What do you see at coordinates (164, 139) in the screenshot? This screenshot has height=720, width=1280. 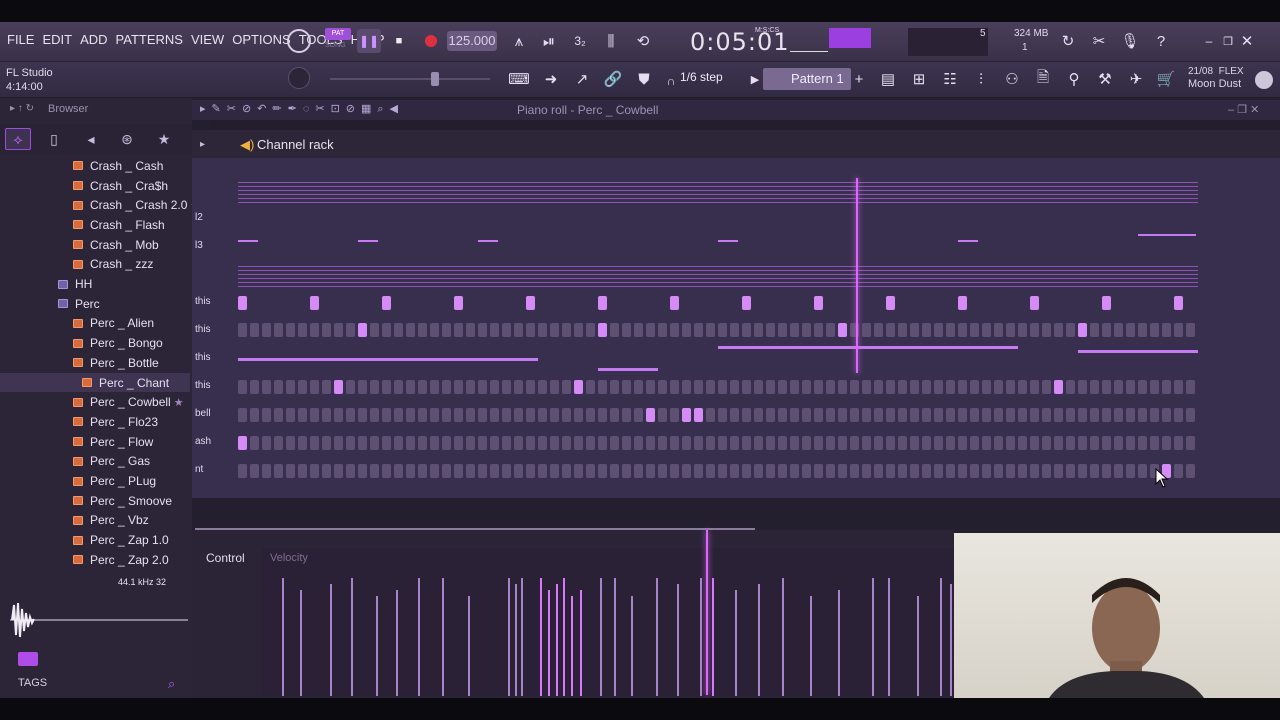 I see `favorites-tab-icon: ★` at bounding box center [164, 139].